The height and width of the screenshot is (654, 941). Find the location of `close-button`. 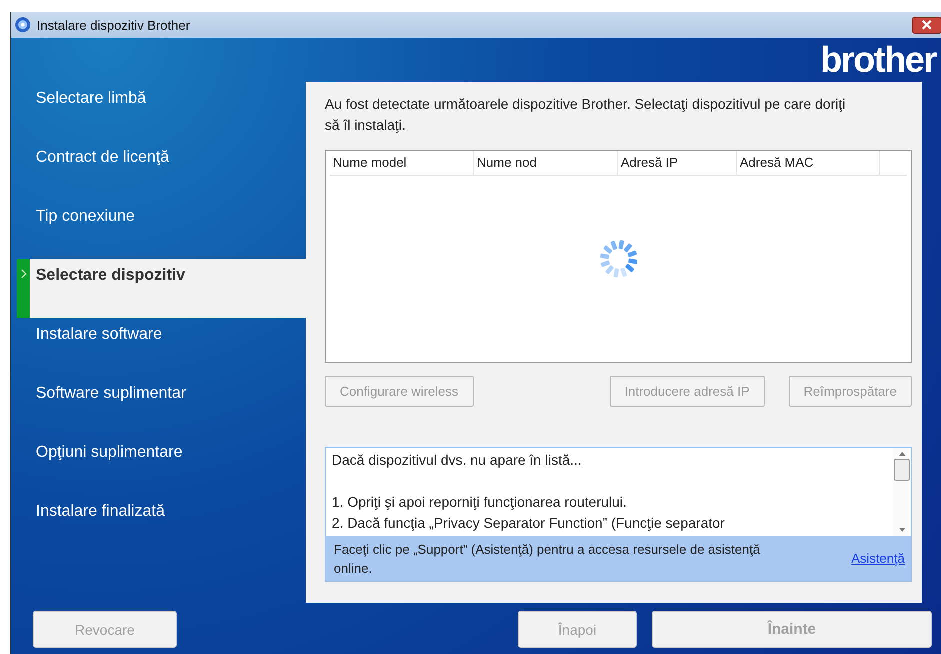

close-button is located at coordinates (926, 25).